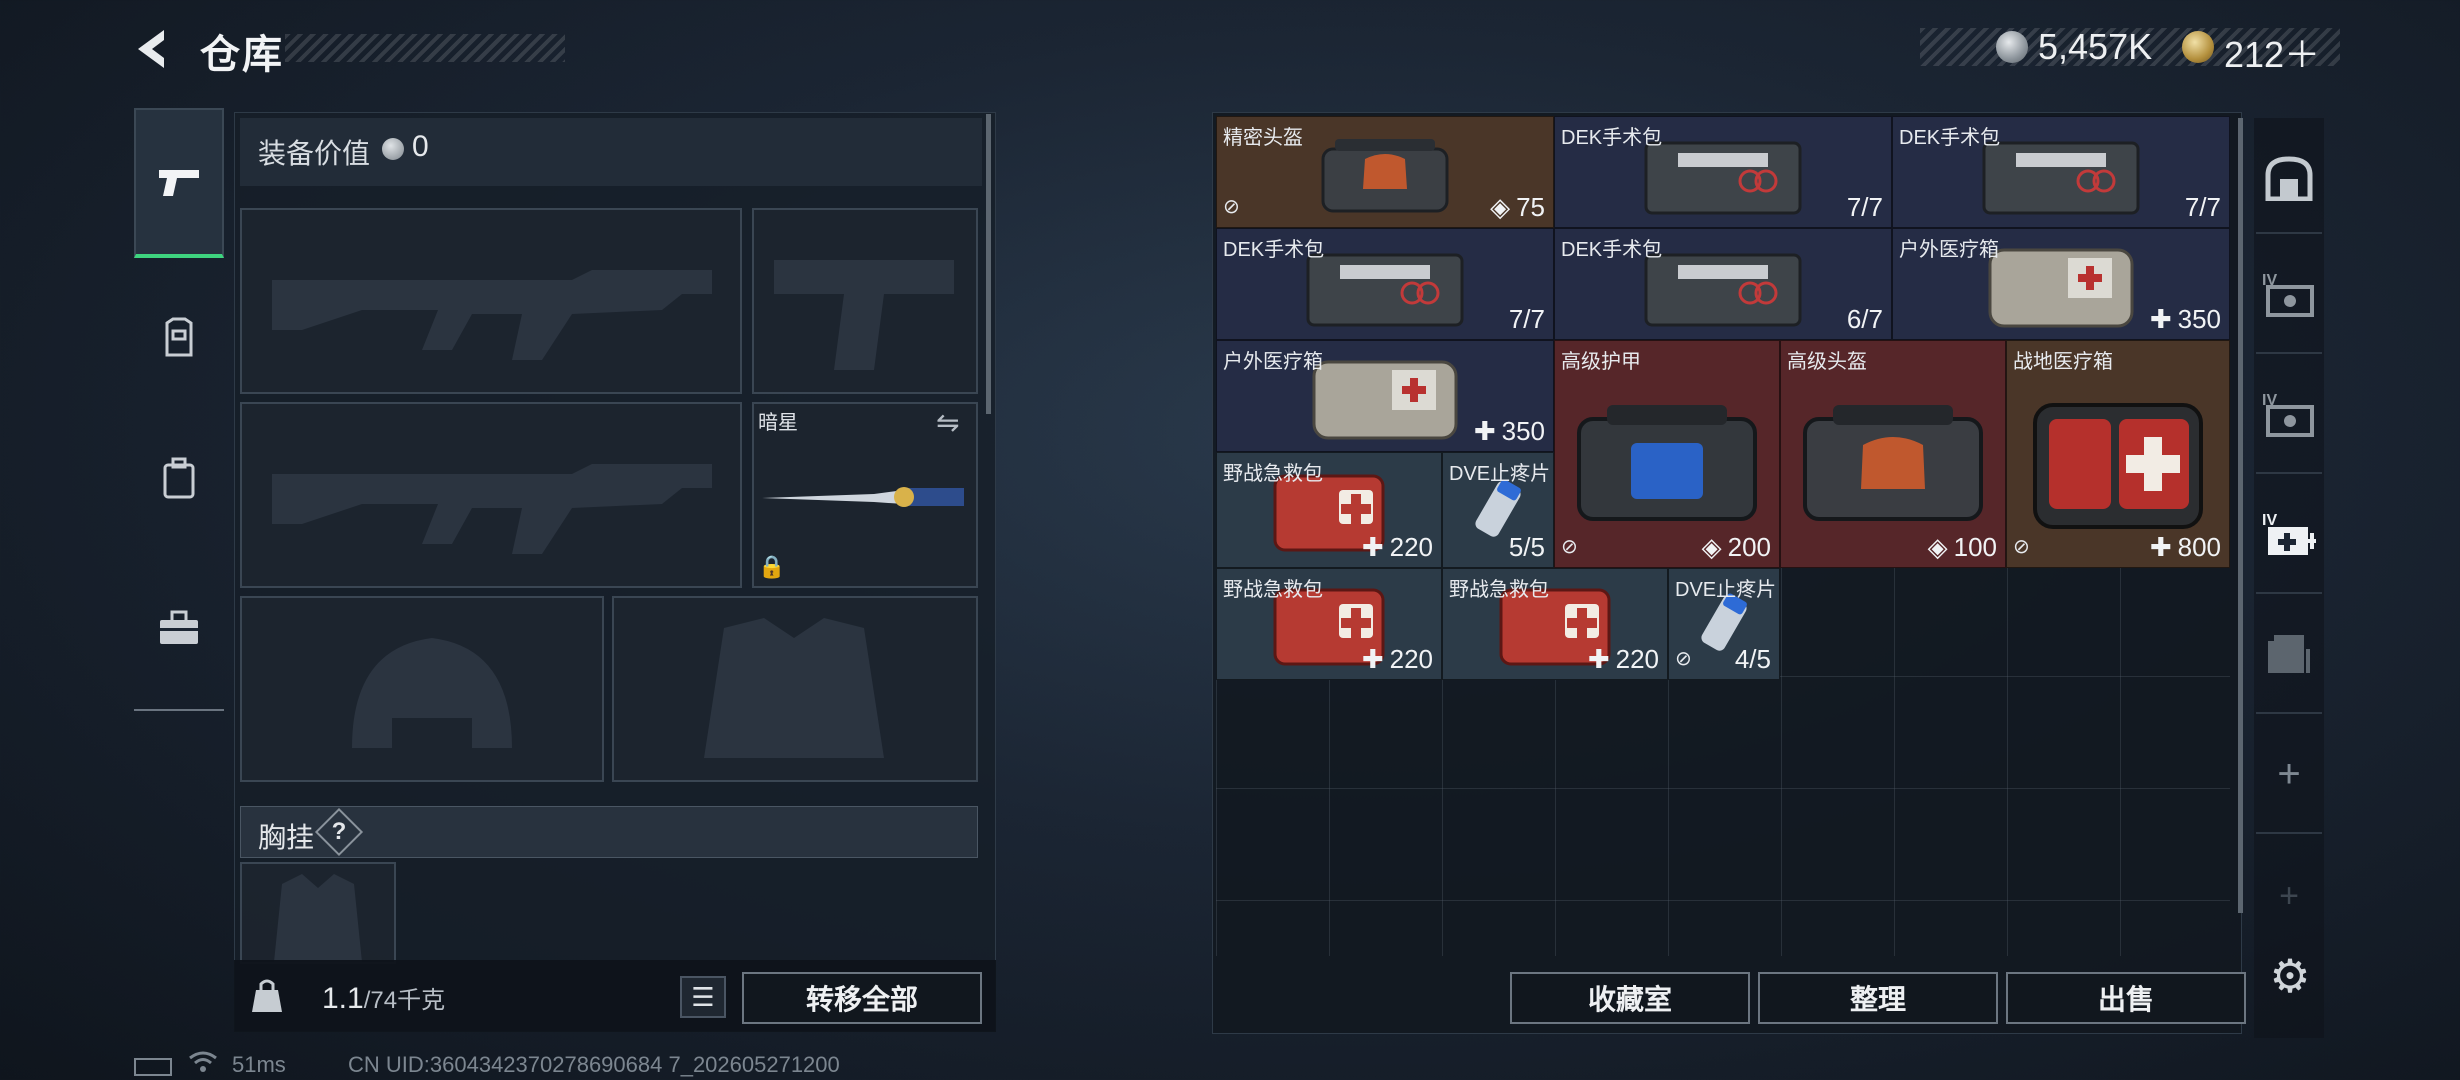 The image size is (2460, 1080). Describe the element at coordinates (947, 422) in the screenshot. I see `swap-icon: ⇋` at that location.